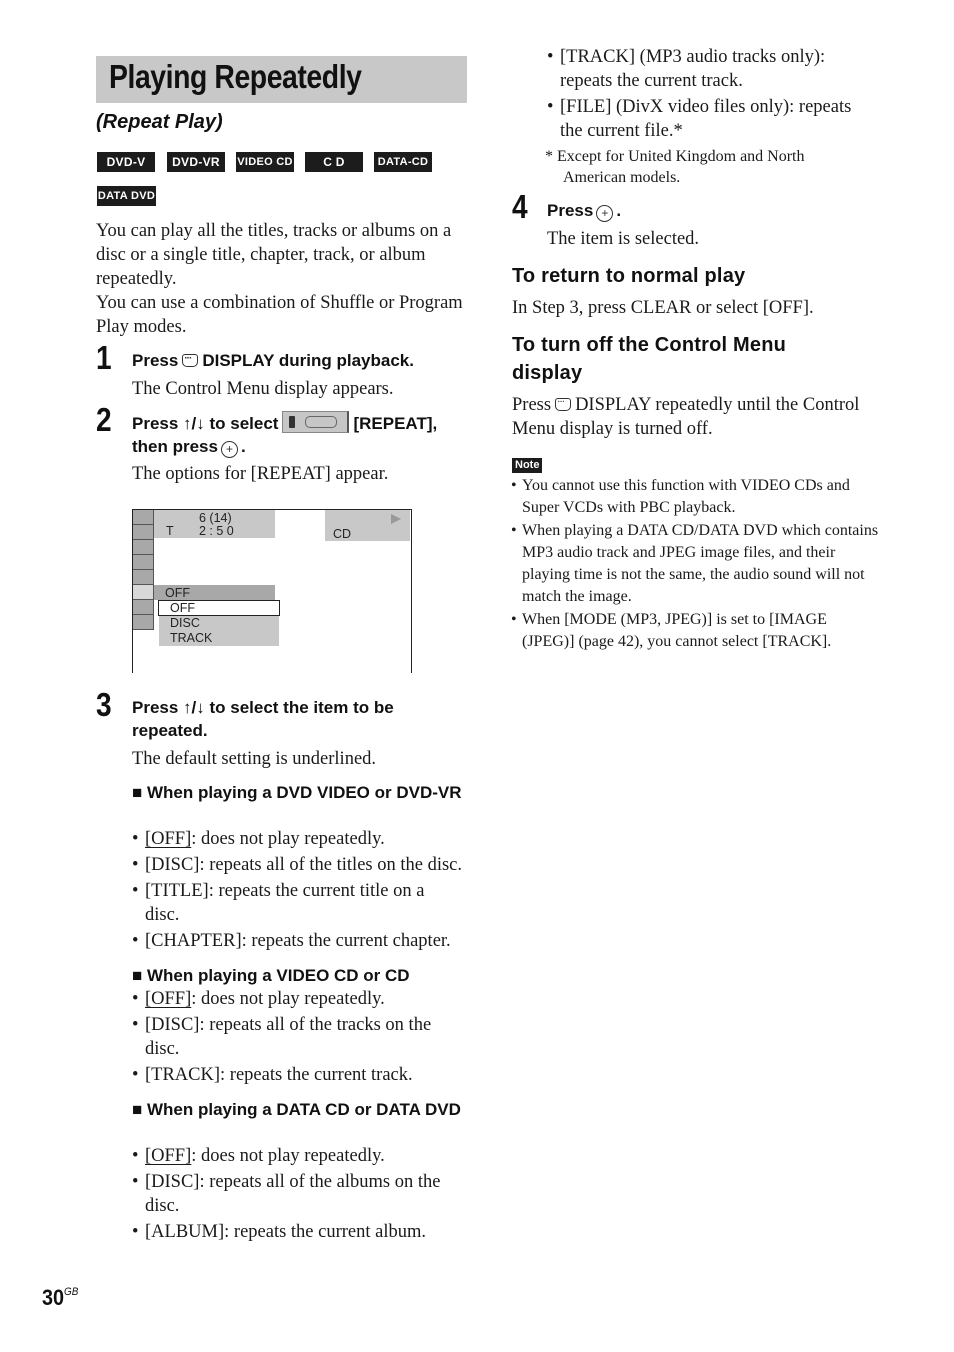 This screenshot has height=1352, width=954. Describe the element at coordinates (185, 623) in the screenshot. I see `option-disc: DISC` at that location.